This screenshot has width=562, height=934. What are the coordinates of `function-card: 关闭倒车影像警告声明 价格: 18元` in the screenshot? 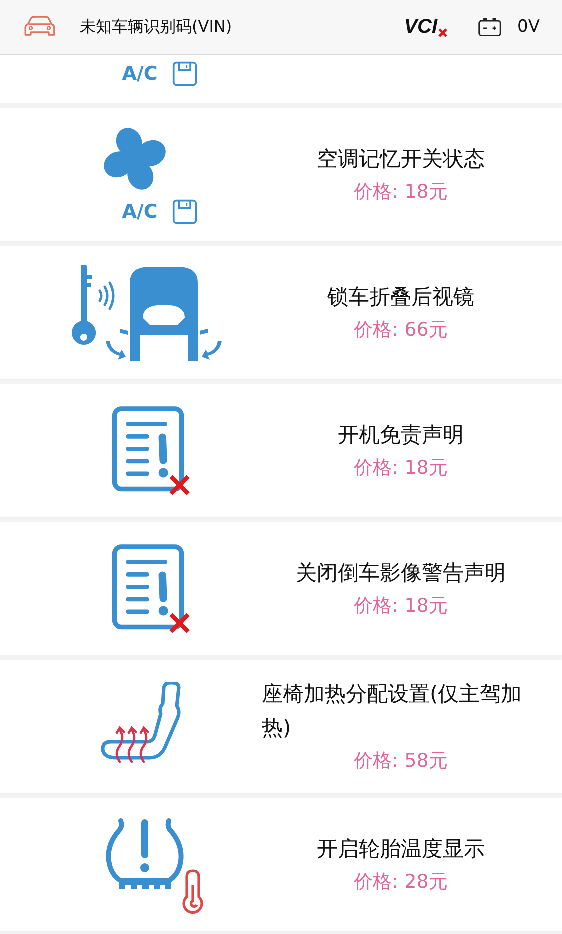 It's located at (281, 588).